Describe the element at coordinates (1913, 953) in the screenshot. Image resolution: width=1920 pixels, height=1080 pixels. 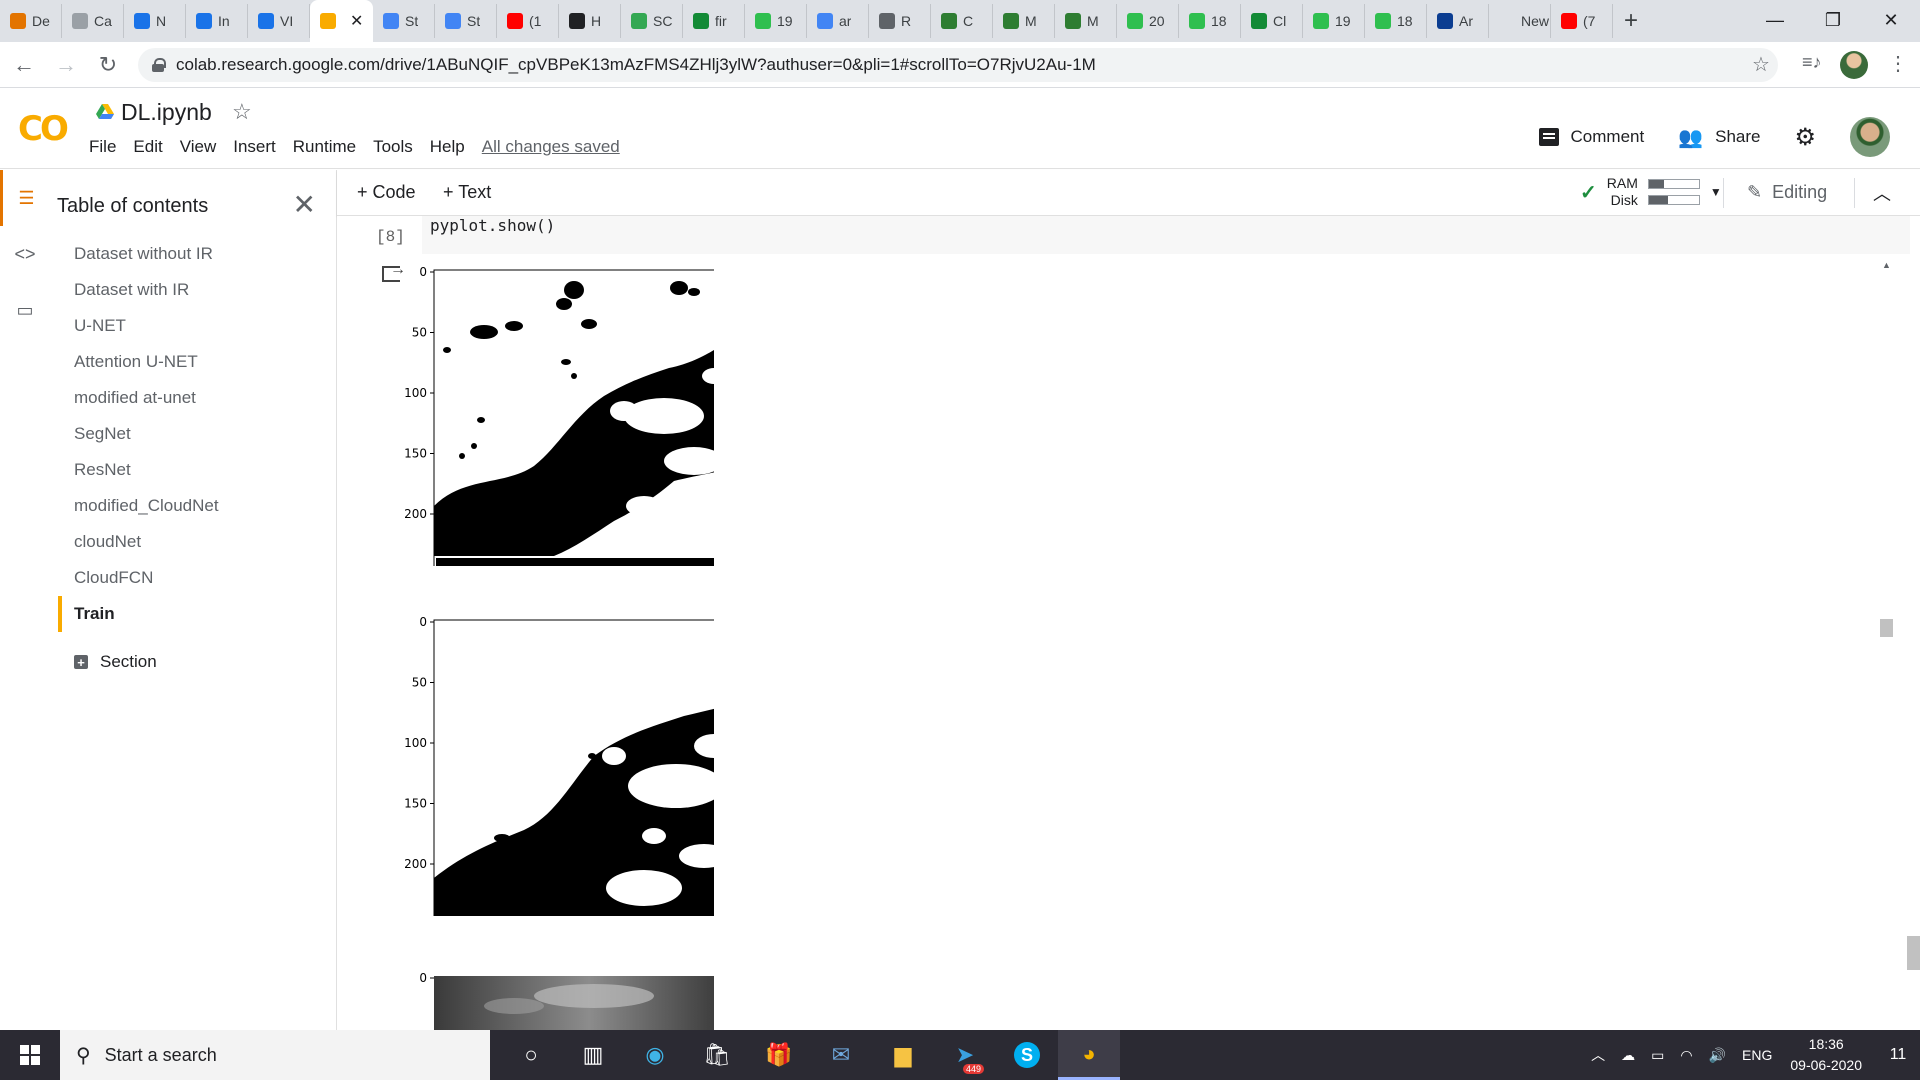
I see `page-scroll-thumb` at that location.